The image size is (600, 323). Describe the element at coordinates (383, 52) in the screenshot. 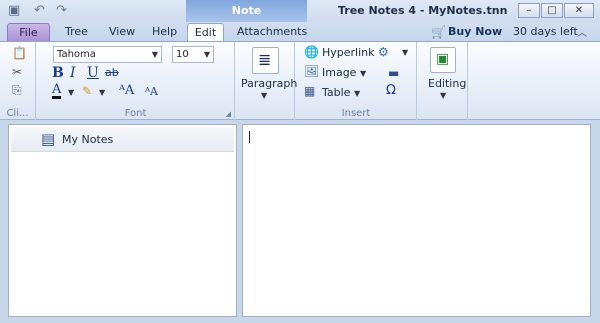

I see `insert-object-icon: ⚙` at that location.